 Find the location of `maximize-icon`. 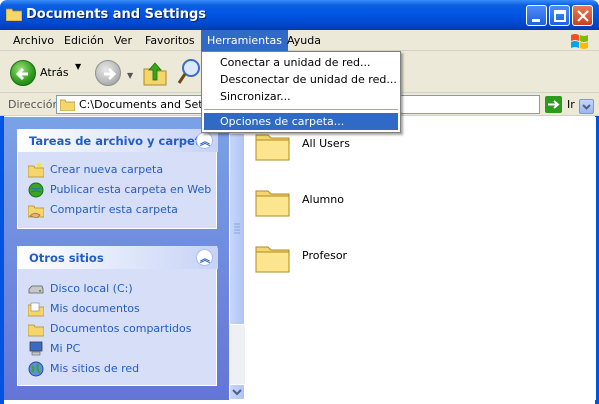

maximize-icon is located at coordinates (560, 16).